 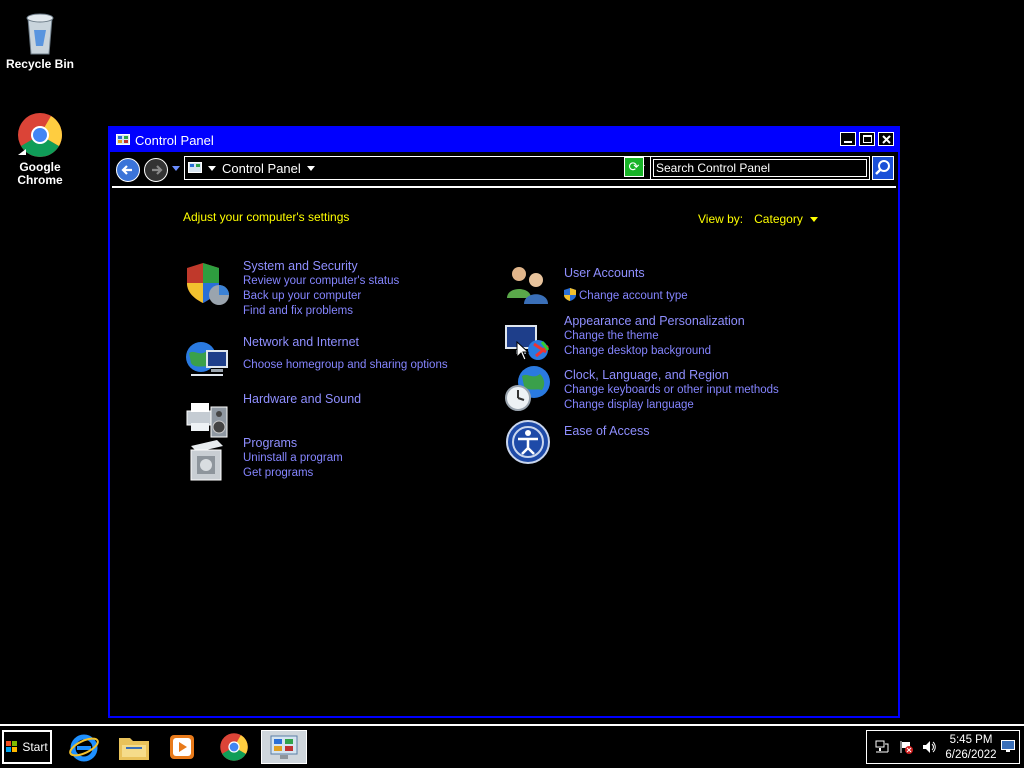 What do you see at coordinates (694, 375) in the screenshot?
I see `clock-language-region-link: Clock, Language, and Region` at bounding box center [694, 375].